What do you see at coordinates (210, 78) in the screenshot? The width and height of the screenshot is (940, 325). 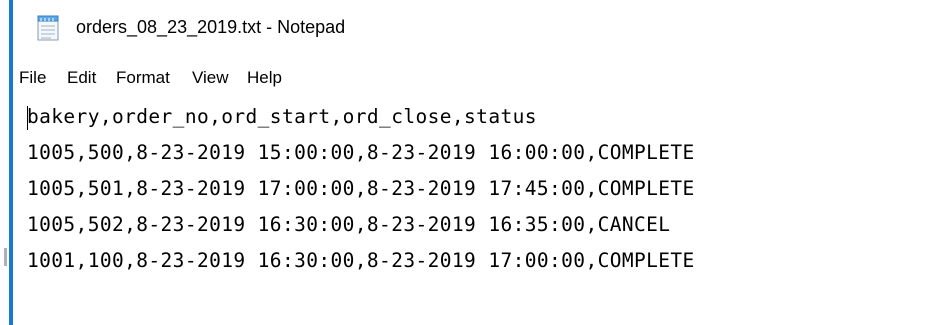 I see `menu-view: View` at bounding box center [210, 78].